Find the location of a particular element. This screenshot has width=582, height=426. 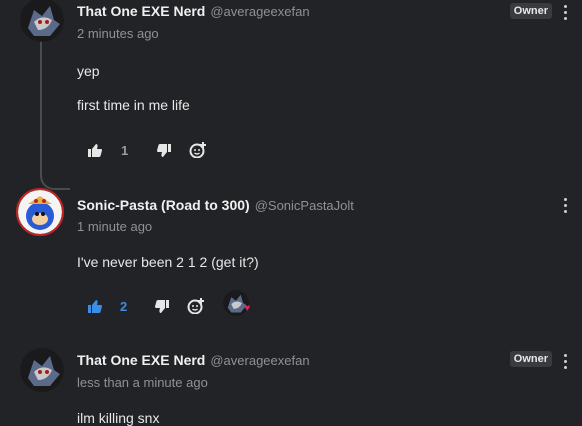

author-name: Sonic-Pasta (Road to 300) is located at coordinates (163, 205).